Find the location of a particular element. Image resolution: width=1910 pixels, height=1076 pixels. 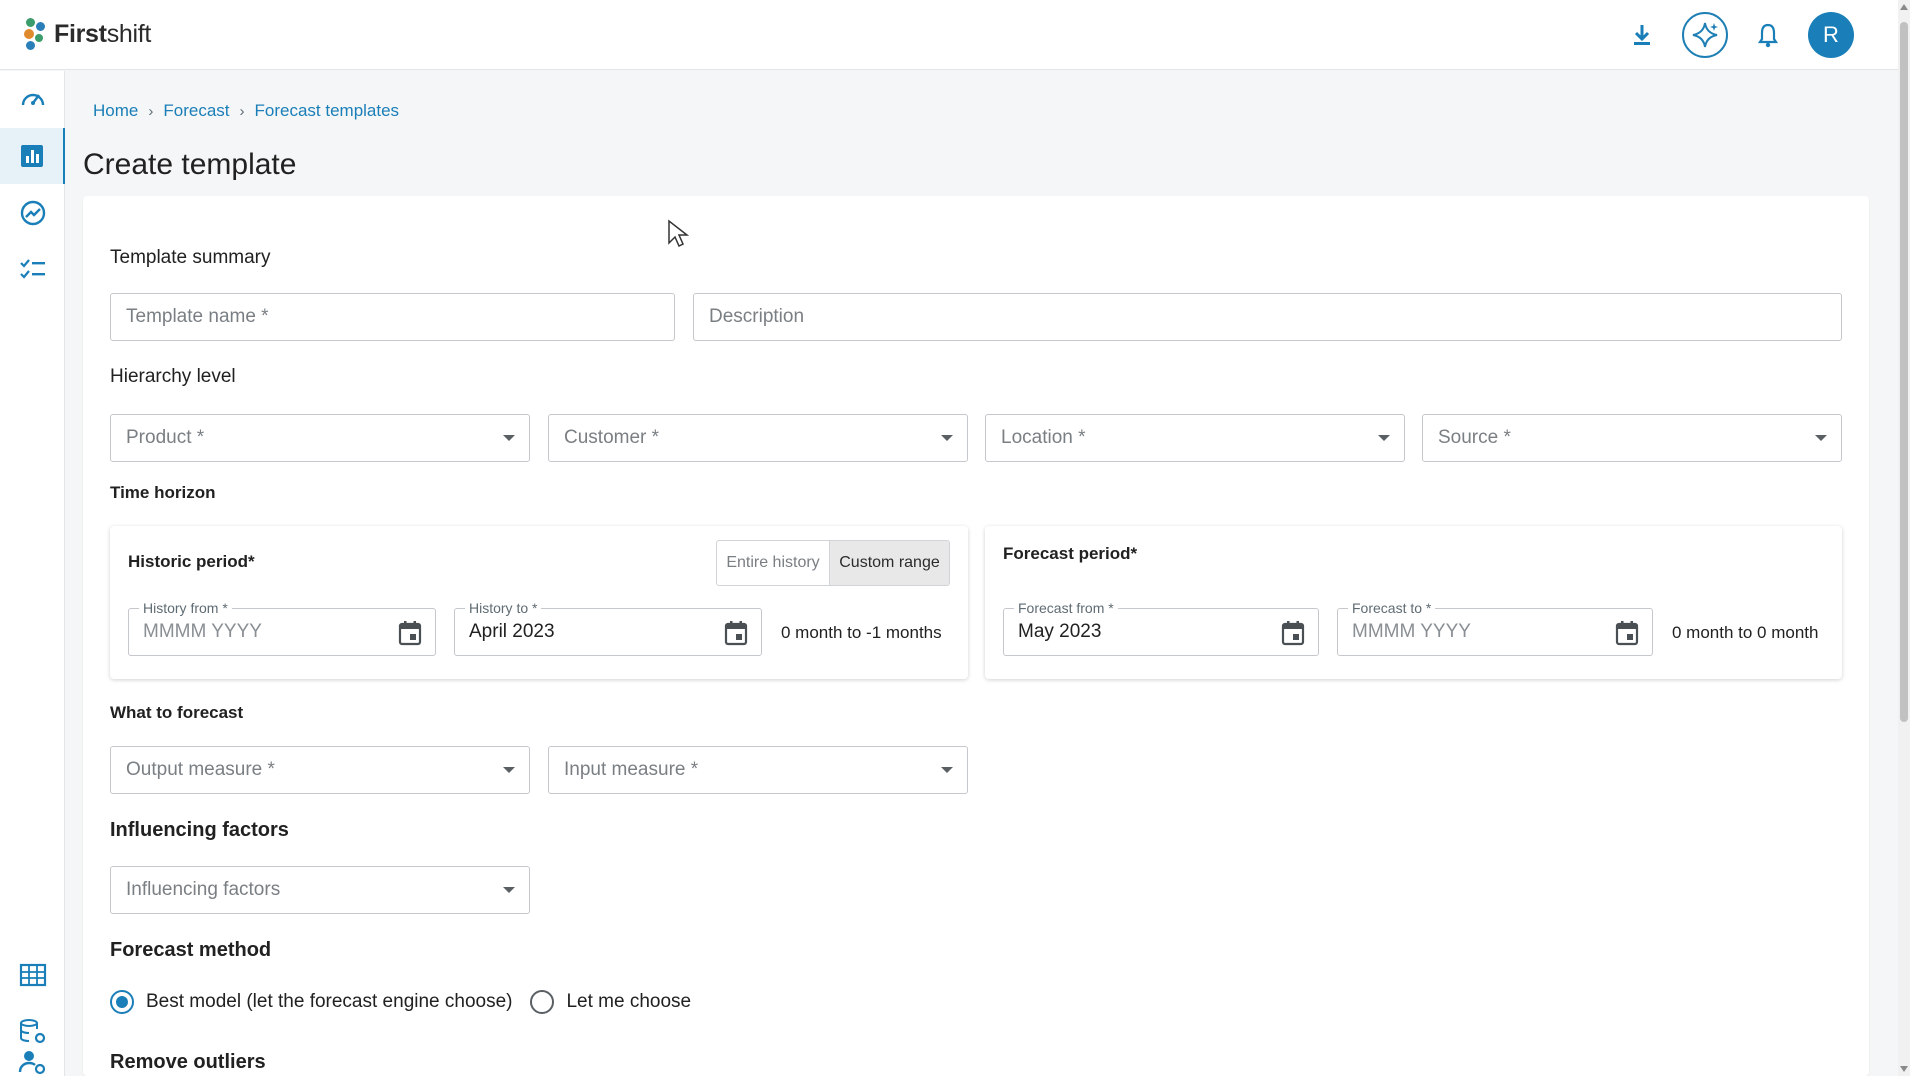

forecast-from-label: Forecast from * is located at coordinates (1066, 608).